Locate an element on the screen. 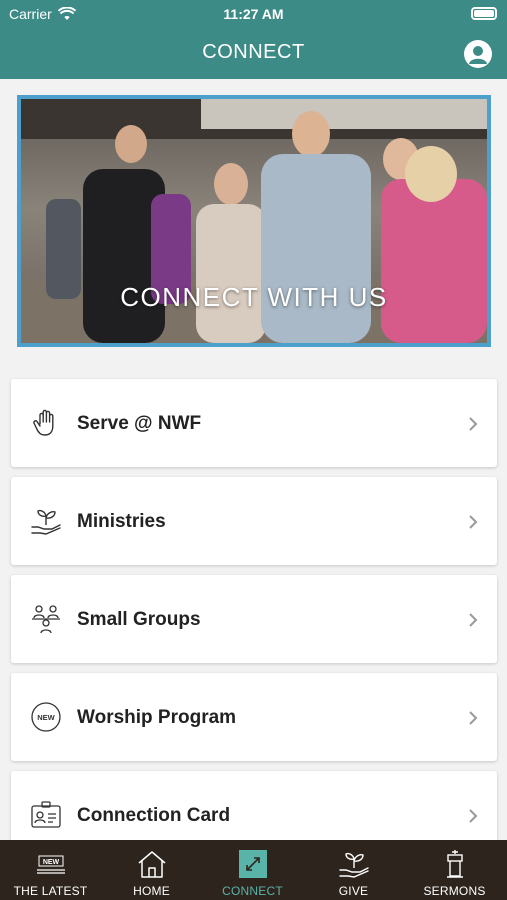 The height and width of the screenshot is (900, 507). user-icon is located at coordinates (478, 55).